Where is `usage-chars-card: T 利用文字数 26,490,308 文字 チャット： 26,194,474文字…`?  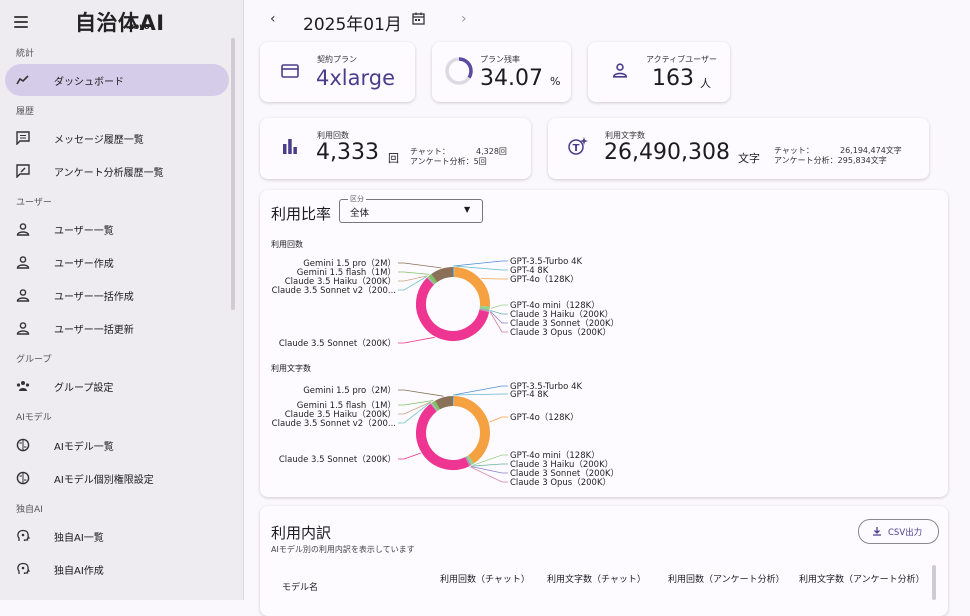 usage-chars-card: T 利用文字数 26,490,308 文字 チャット： 26,194,474文字… is located at coordinates (738, 148).